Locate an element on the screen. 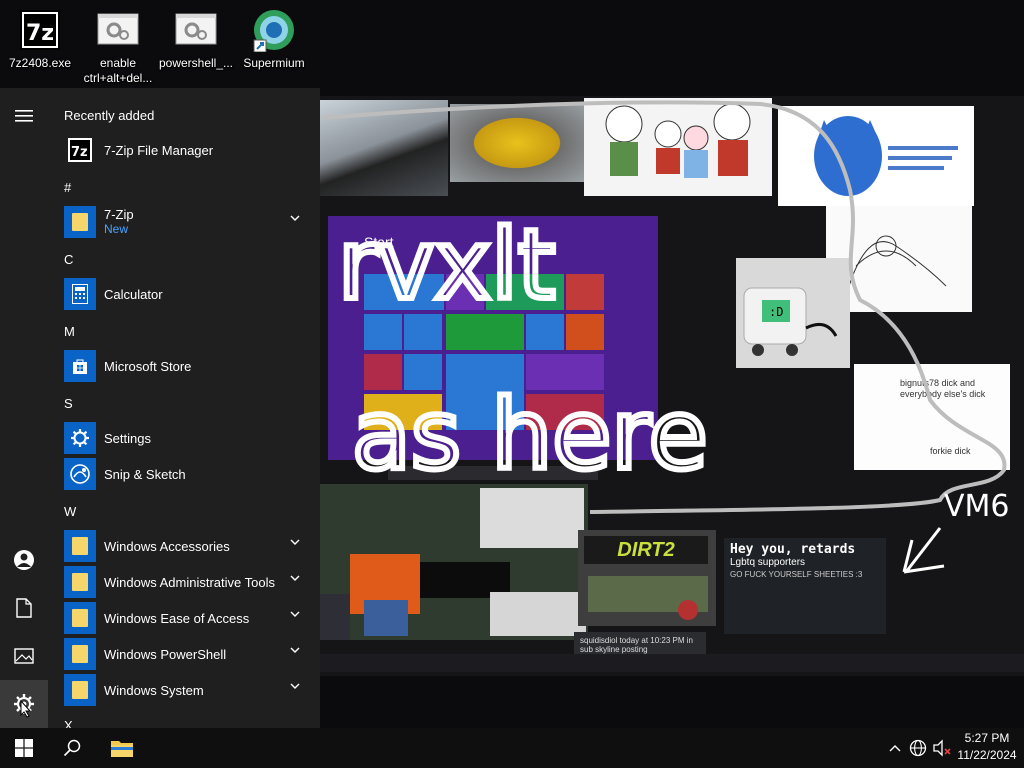 The image size is (1024, 768). new-badge: New is located at coordinates (116, 229).